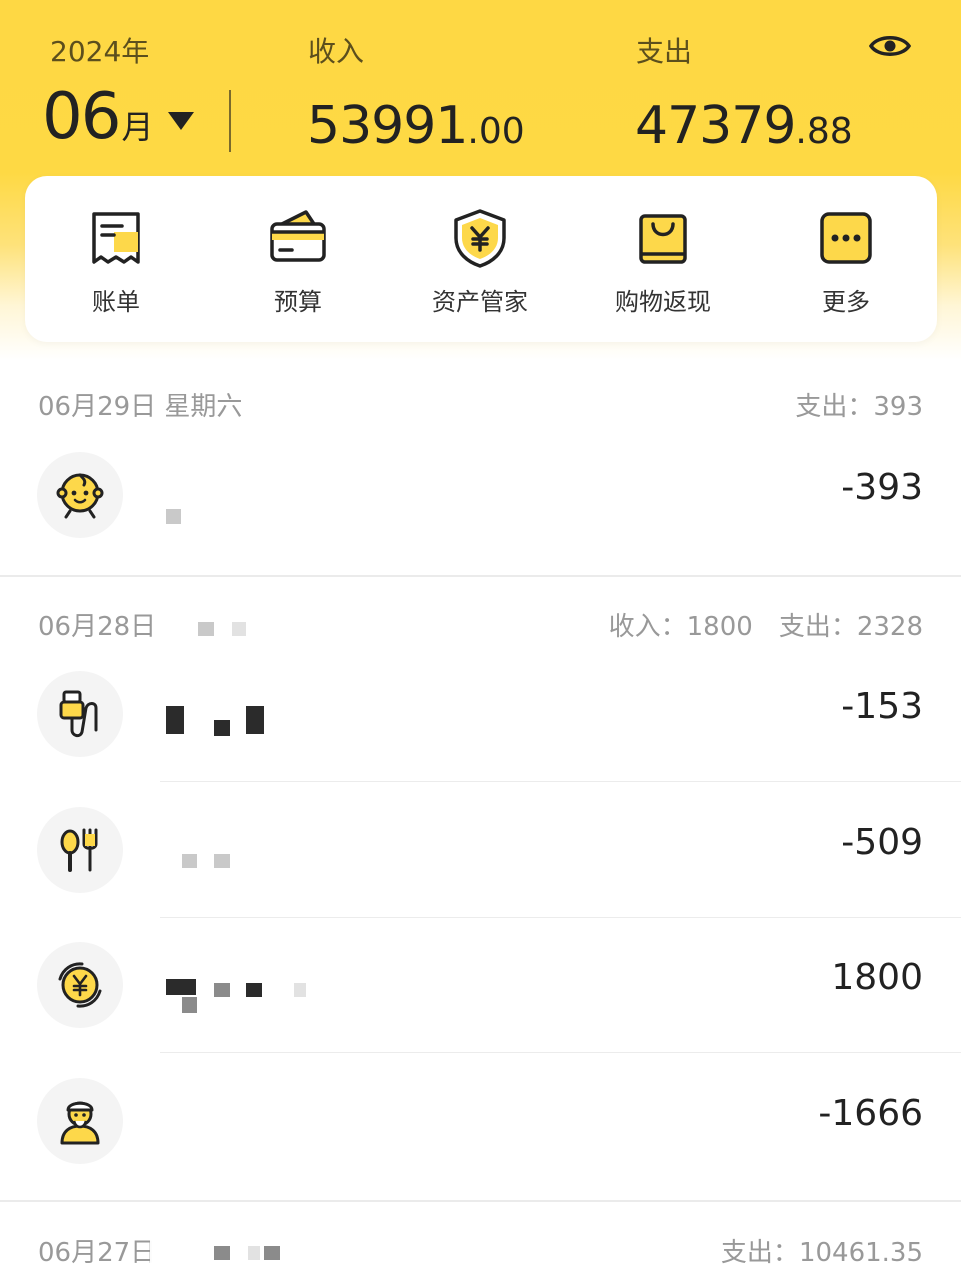 This screenshot has height=1281, width=961. I want to click on shopping-bag-icon, so click(663, 239).